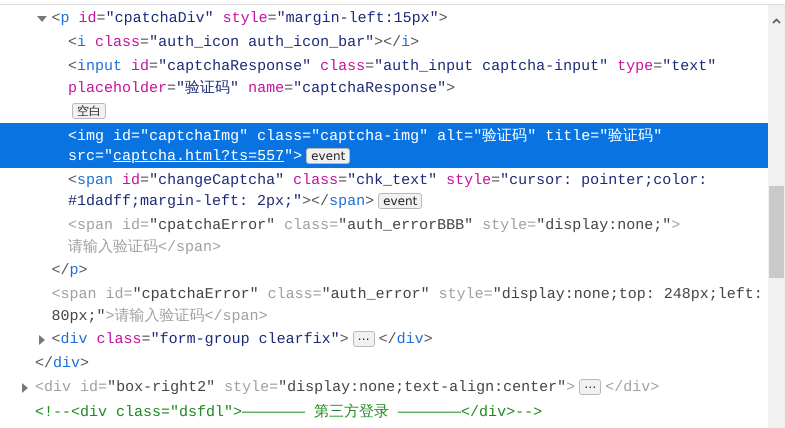  I want to click on dom-node-row: <span id="cpatchaError" class="auth_errorBBB" style="display:none;"> 请输入验证码</span>, so click(384, 235).